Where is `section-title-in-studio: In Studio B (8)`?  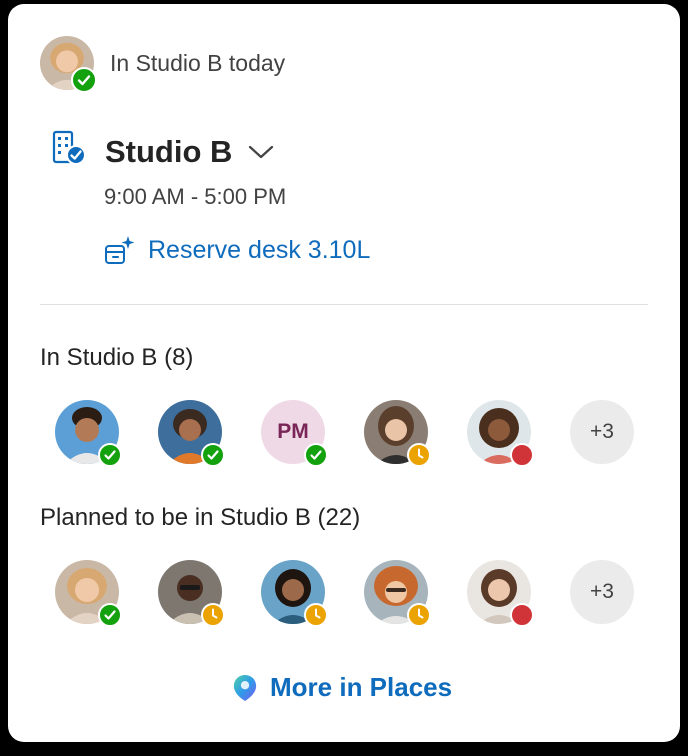
section-title-in-studio: In Studio B (8) is located at coordinates (117, 357).